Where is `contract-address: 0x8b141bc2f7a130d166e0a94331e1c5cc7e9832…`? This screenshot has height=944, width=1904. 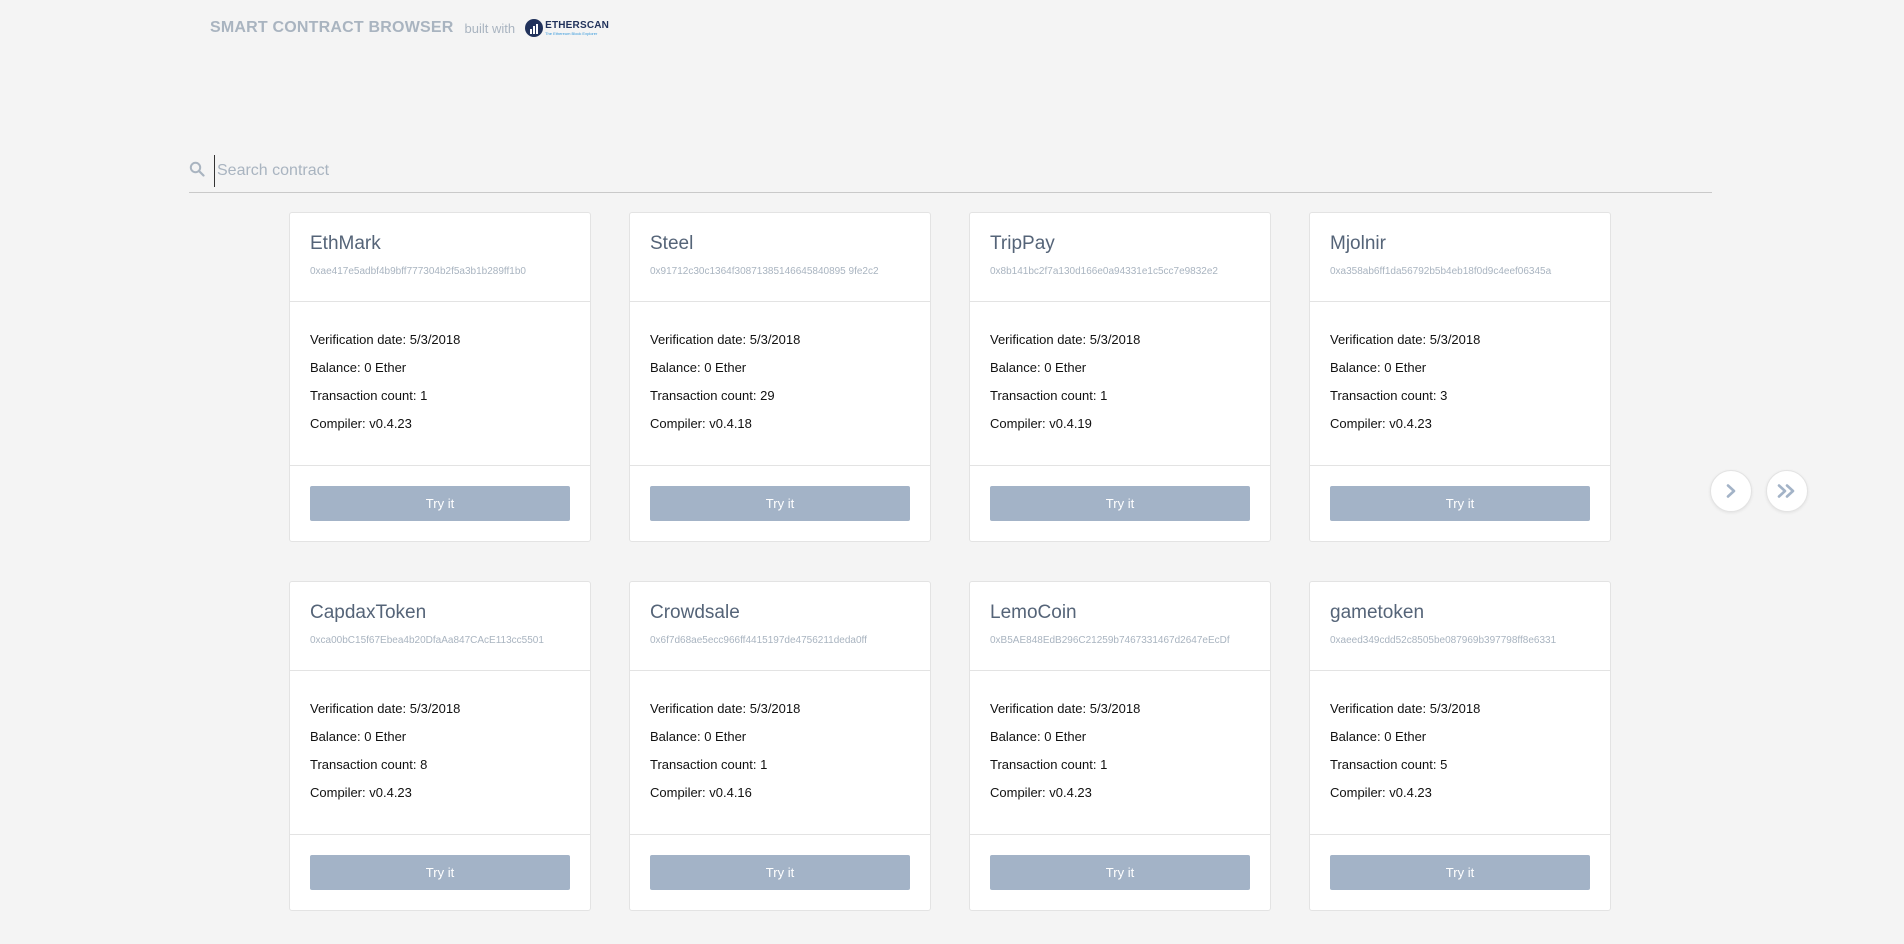 contract-address: 0x8b141bc2f7a130d166e0a94331e1c5cc7e9832… is located at coordinates (1120, 271).